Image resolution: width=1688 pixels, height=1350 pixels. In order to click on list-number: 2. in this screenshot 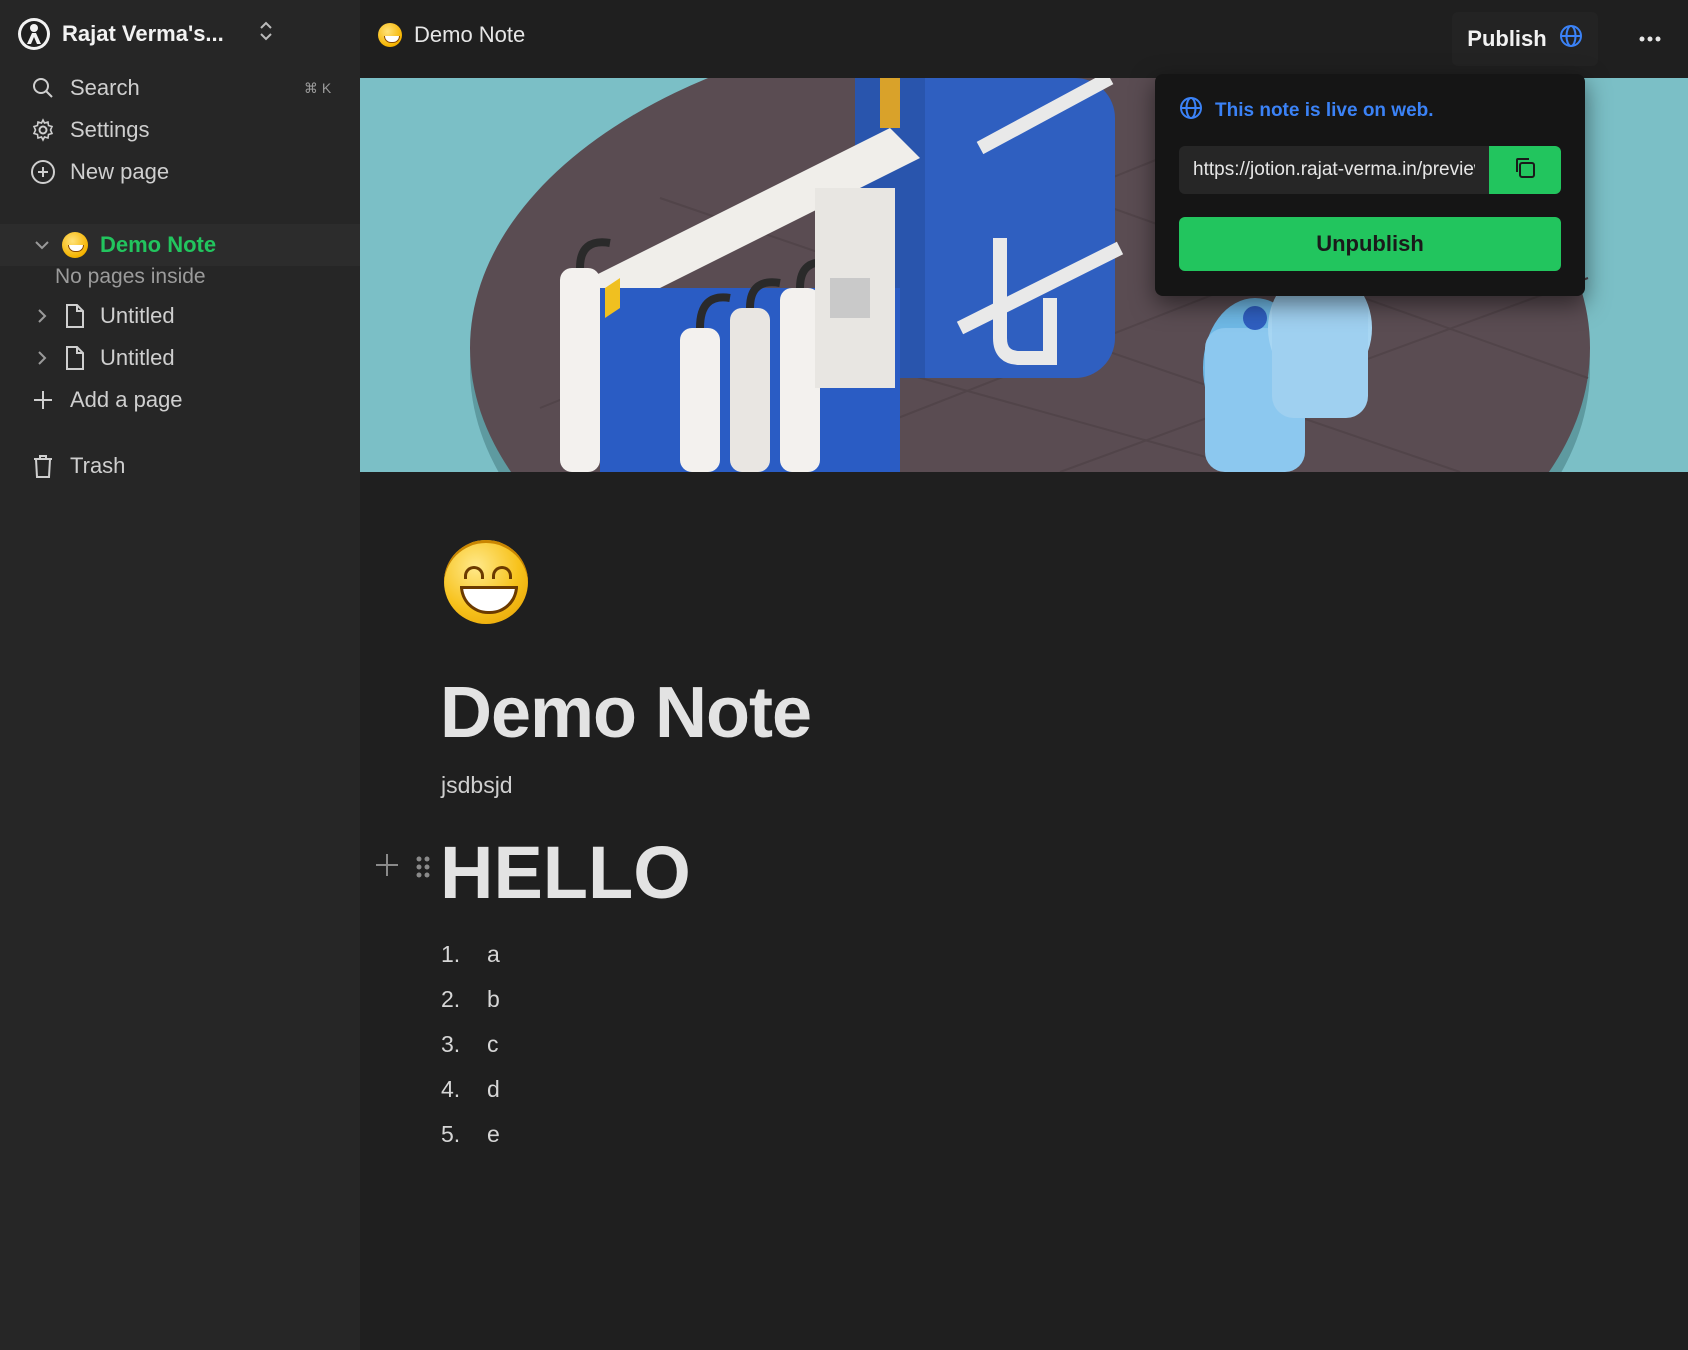, I will do `click(451, 999)`.